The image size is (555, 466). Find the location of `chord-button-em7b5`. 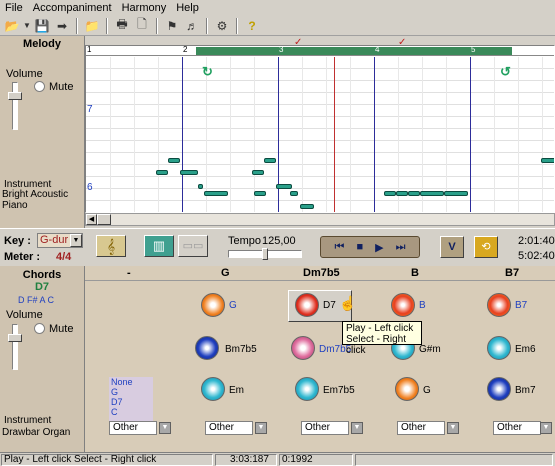

chord-button-em7b5 is located at coordinates (307, 389).